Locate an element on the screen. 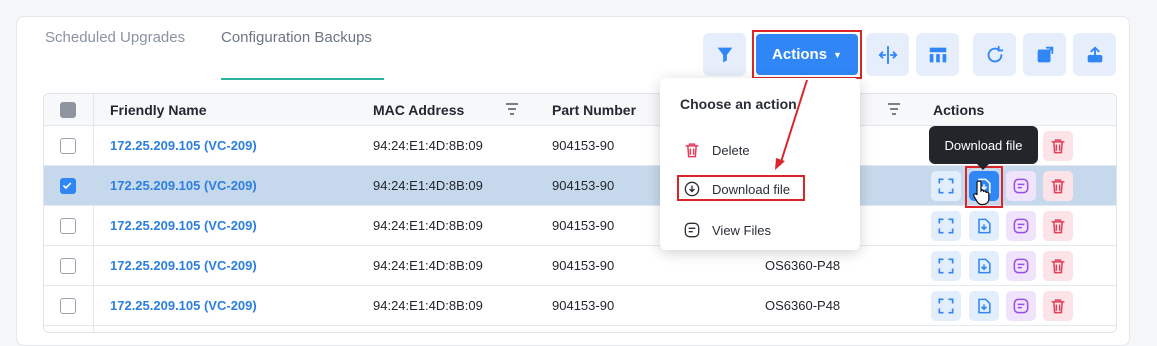 The height and width of the screenshot is (346, 1157). download-file-tooltip: Download file is located at coordinates (983, 148).